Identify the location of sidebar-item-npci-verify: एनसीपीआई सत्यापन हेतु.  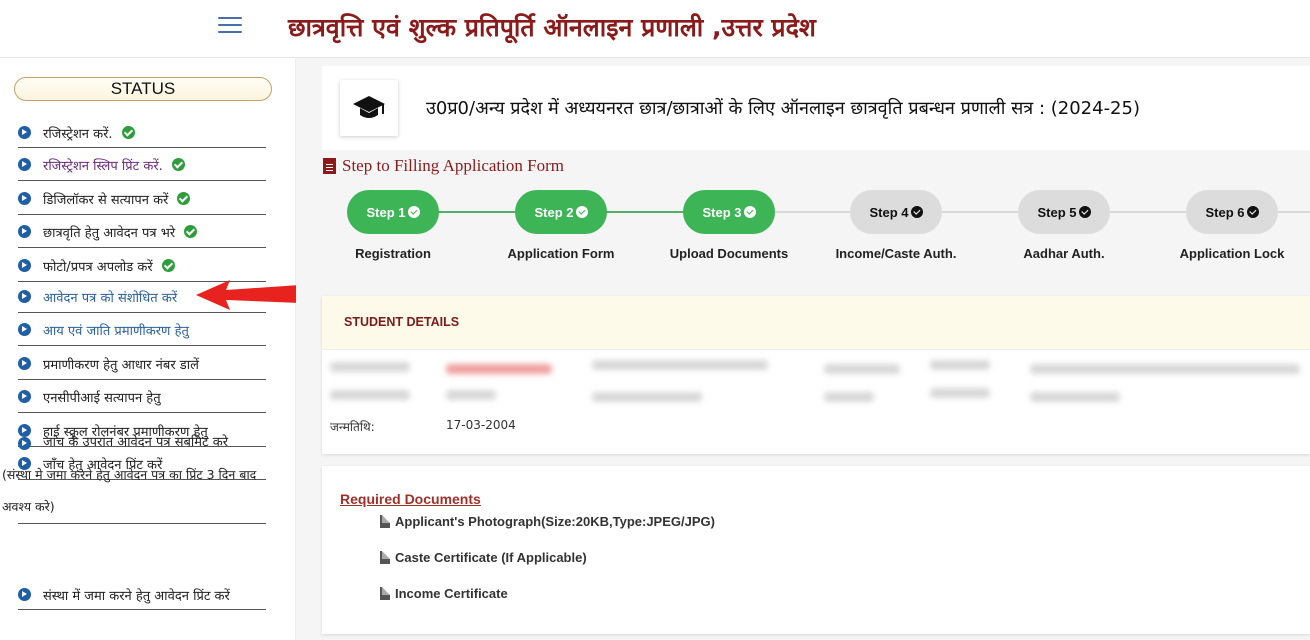
(142, 397).